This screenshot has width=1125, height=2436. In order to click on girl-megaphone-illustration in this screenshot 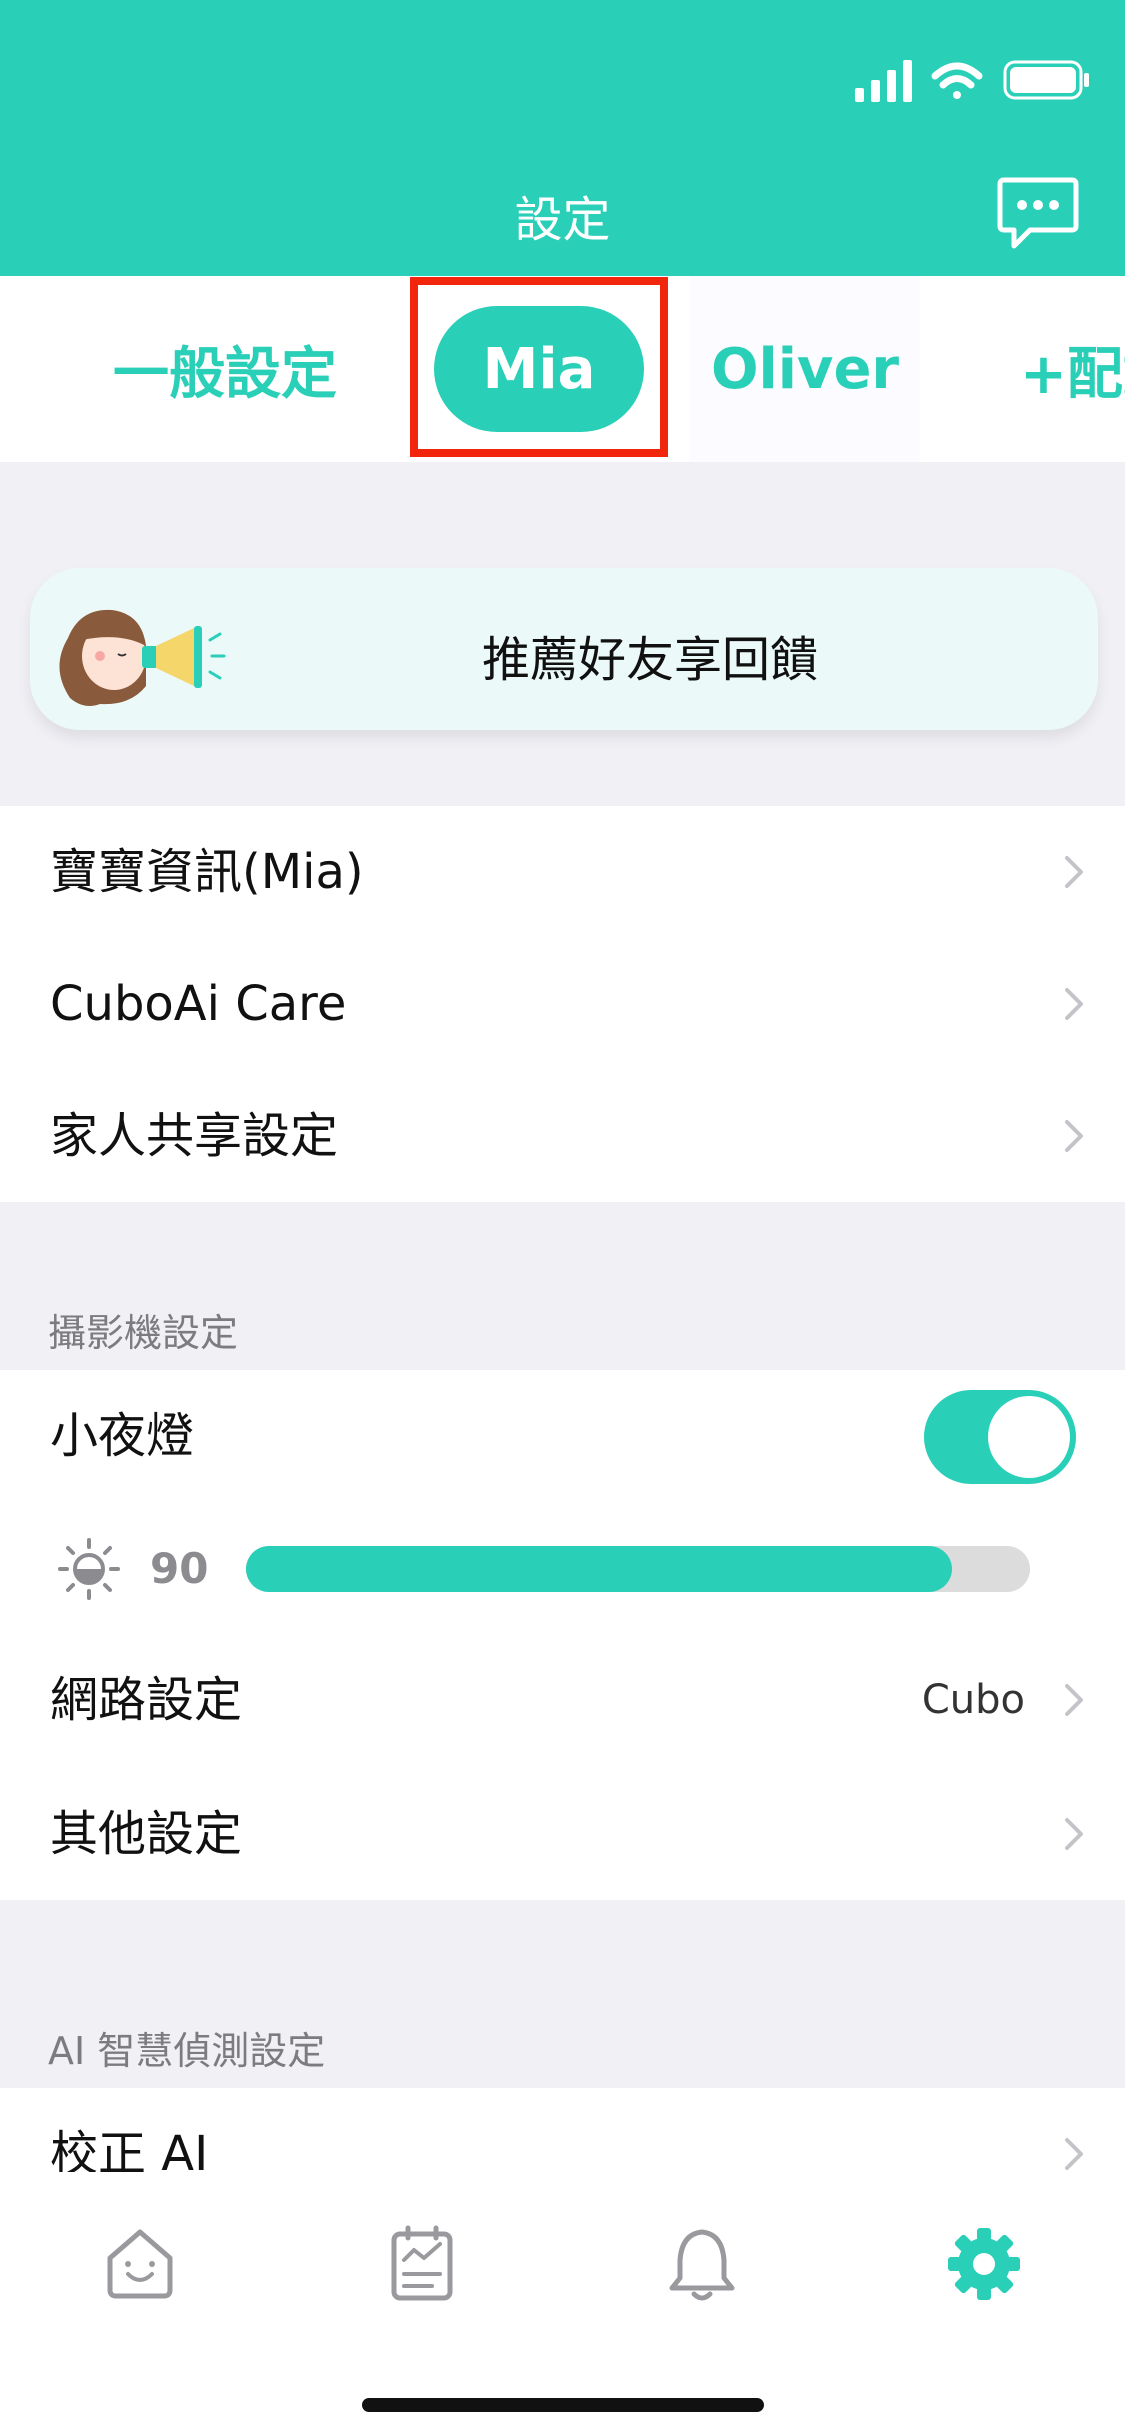, I will do `click(142, 657)`.